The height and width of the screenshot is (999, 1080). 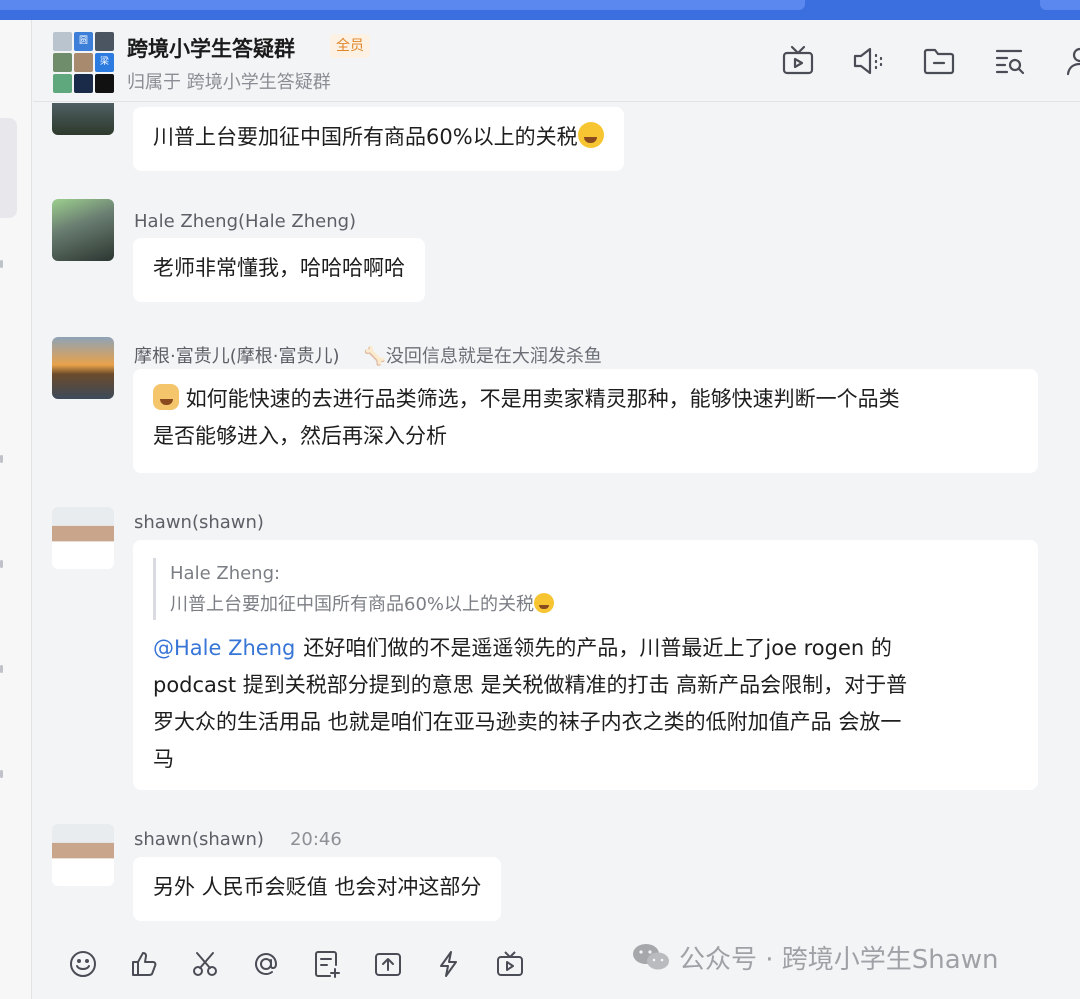 I want to click on scissors-icon, so click(x=205, y=964).